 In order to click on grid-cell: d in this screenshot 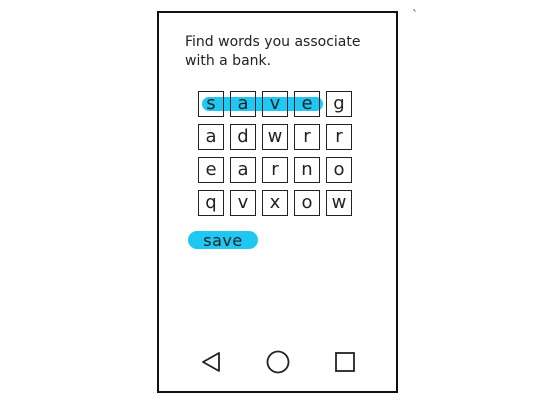, I will do `click(243, 137)`.